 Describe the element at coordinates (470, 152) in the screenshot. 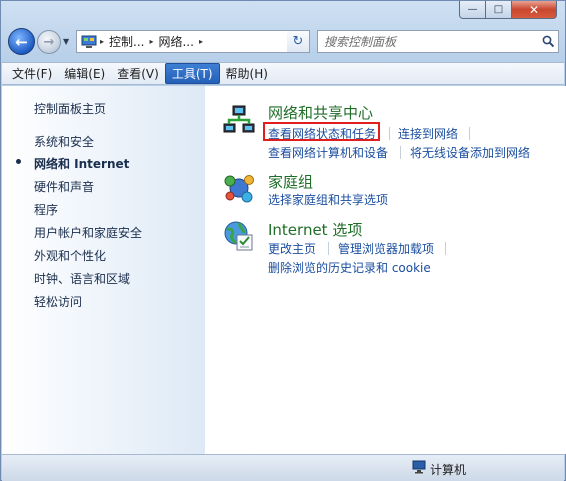

I see `link-add-wireless-device: 将无线设备添加到网络` at that location.